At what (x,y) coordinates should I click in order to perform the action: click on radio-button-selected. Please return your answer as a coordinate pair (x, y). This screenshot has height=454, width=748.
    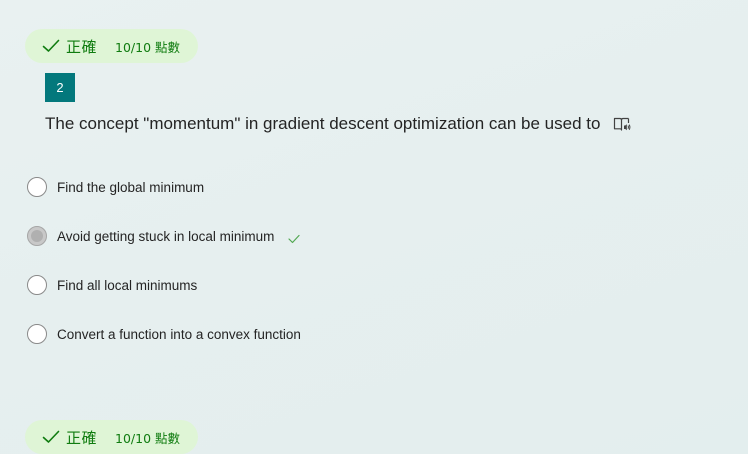
    Looking at the image, I should click on (37, 236).